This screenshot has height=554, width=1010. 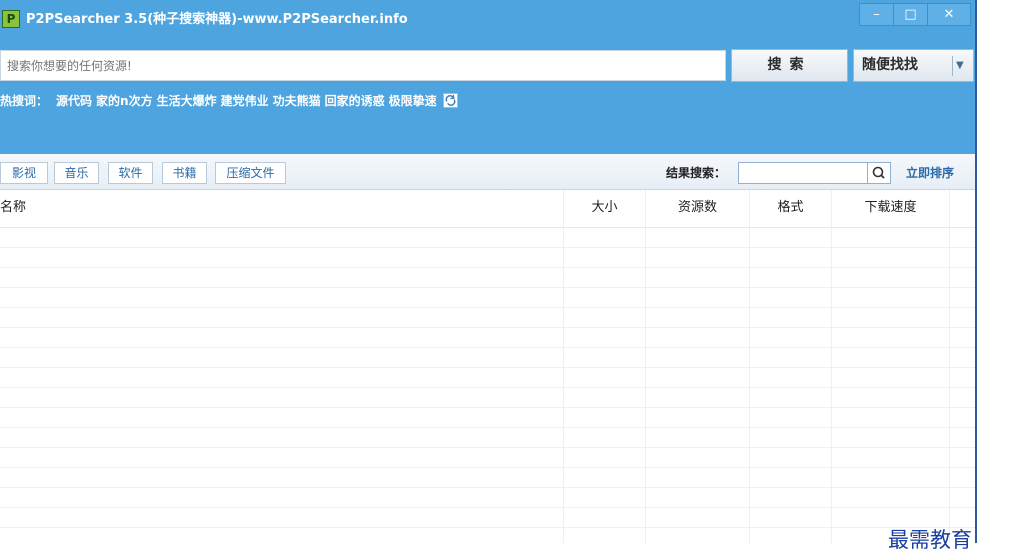 What do you see at coordinates (910, 14) in the screenshot?
I see `maximize-button: □` at bounding box center [910, 14].